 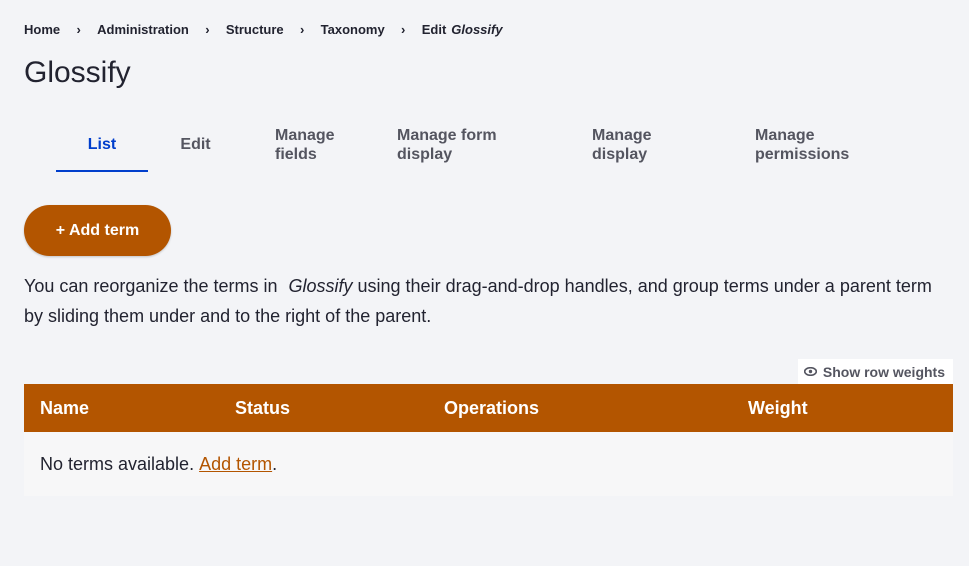 What do you see at coordinates (320, 286) in the screenshot?
I see `description-vocabulary-name: Glossify` at bounding box center [320, 286].